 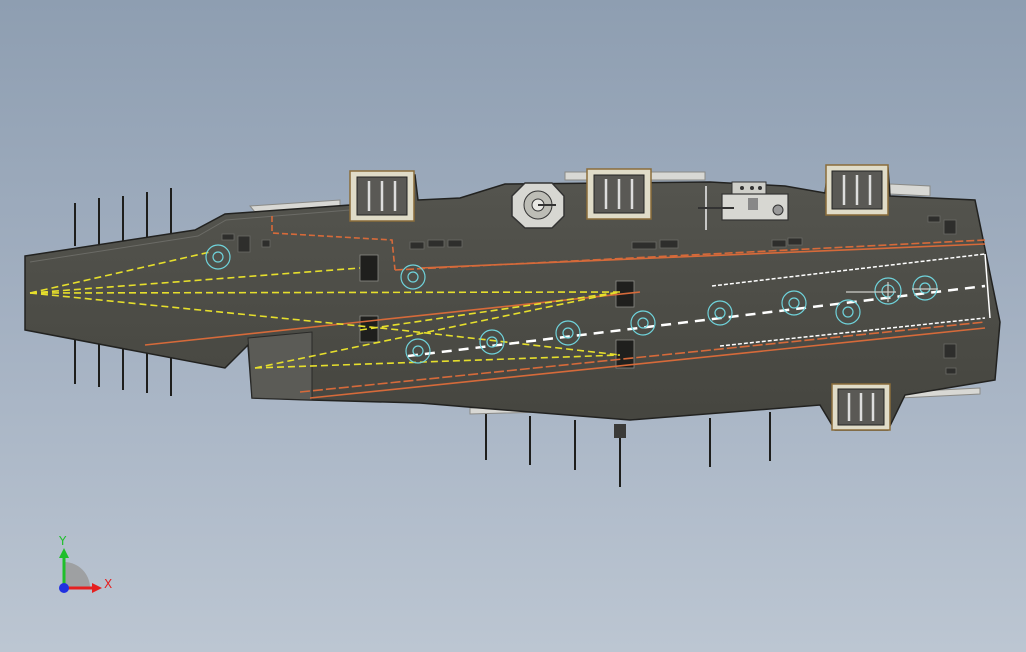 I want to click on triad-origin, so click(x=64, y=588).